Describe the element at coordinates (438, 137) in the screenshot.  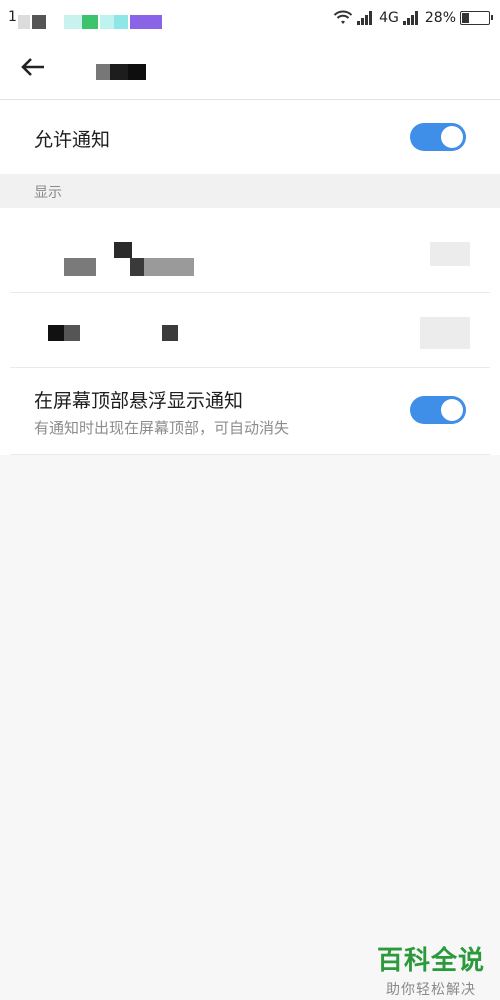
I see `allow-notifications-toggle` at that location.